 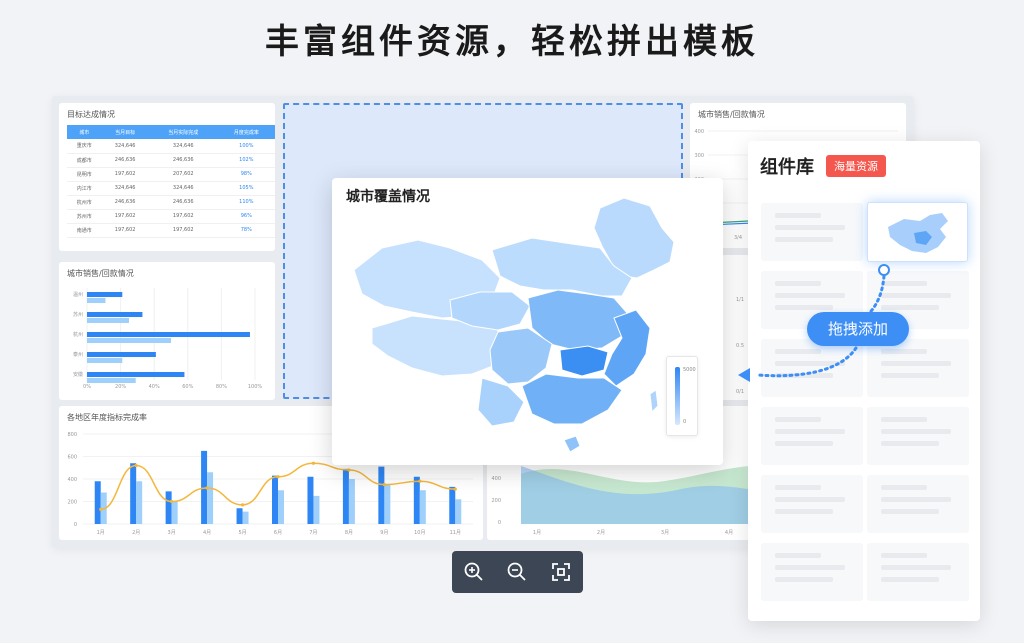 What do you see at coordinates (514, 325) in the screenshot?
I see `china-map` at bounding box center [514, 325].